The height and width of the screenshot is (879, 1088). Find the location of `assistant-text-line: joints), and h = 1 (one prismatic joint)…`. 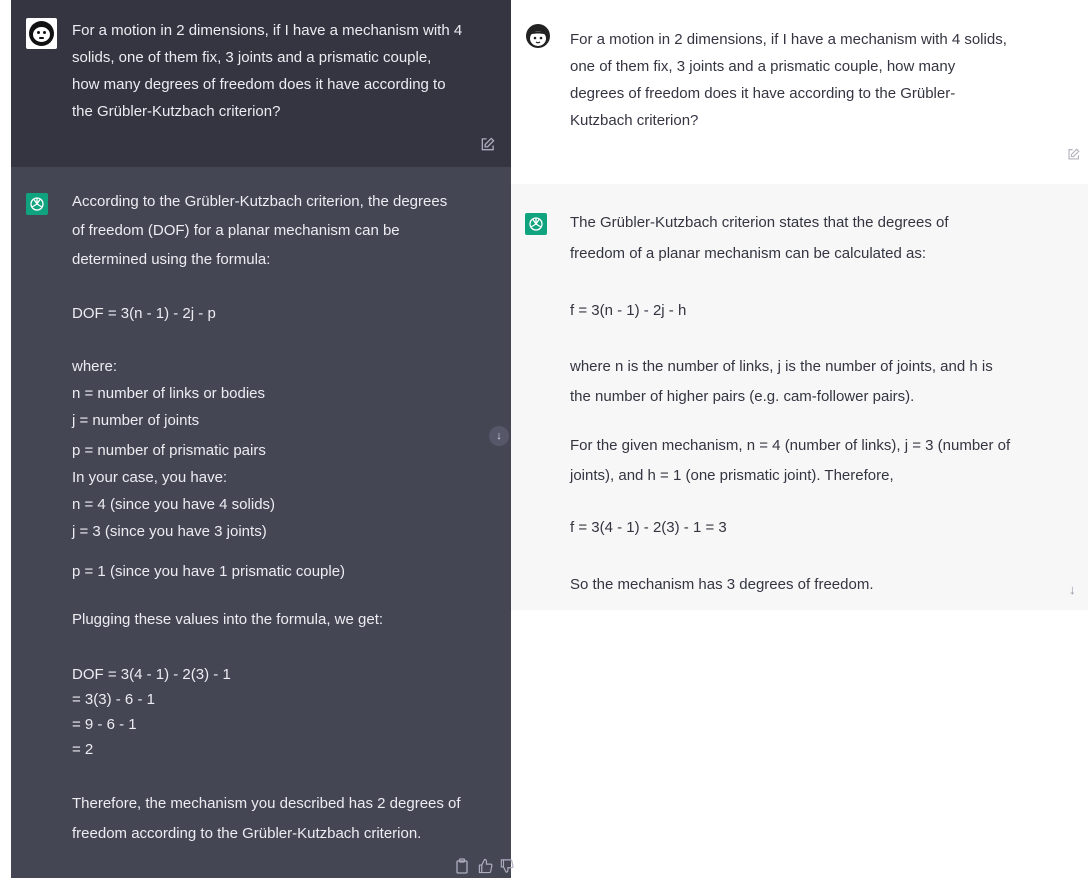

assistant-text-line: joints), and h = 1 (one prismatic joint)… is located at coordinates (732, 475).